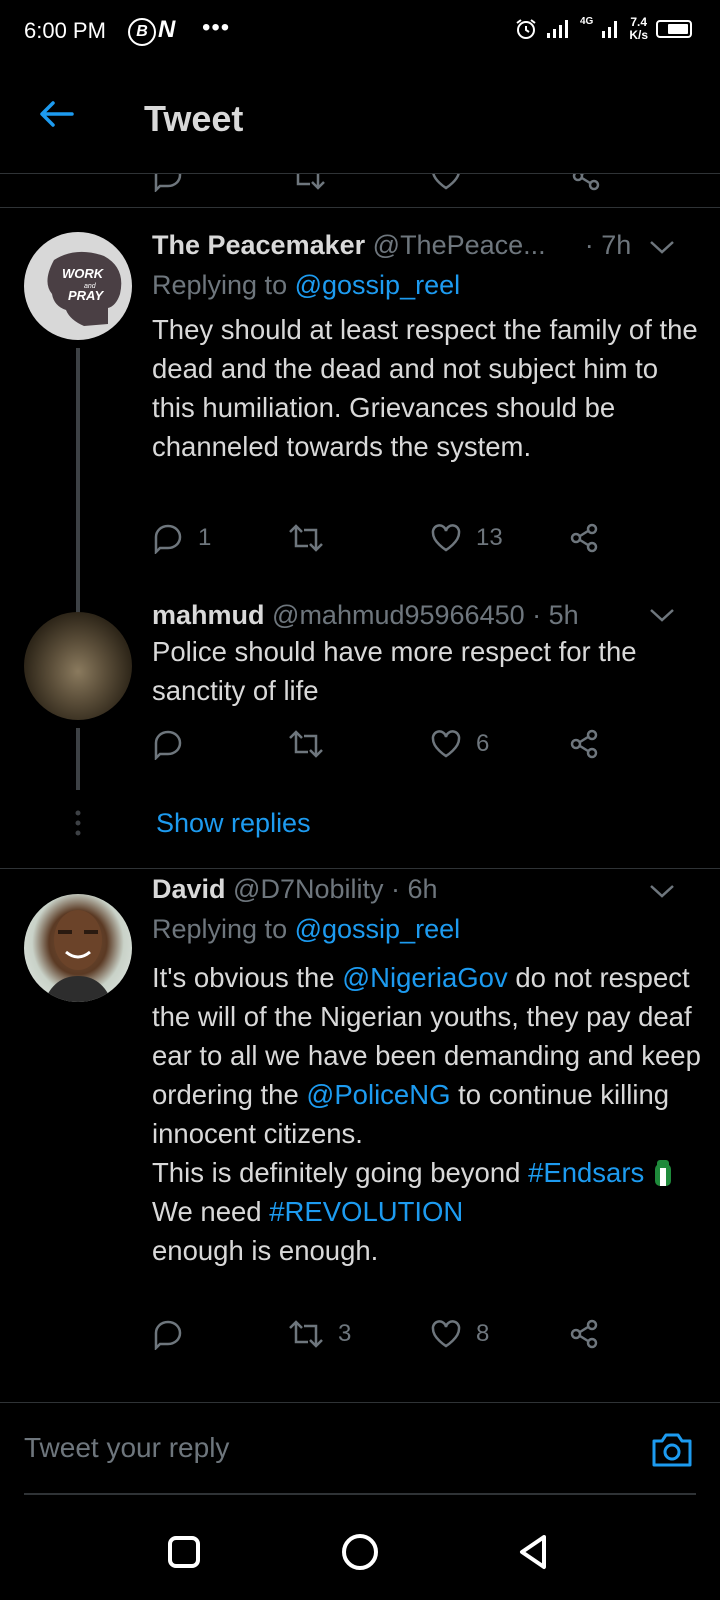 The image size is (720, 1600). I want to click on avatar: WORK and PRAY, so click(78, 286).